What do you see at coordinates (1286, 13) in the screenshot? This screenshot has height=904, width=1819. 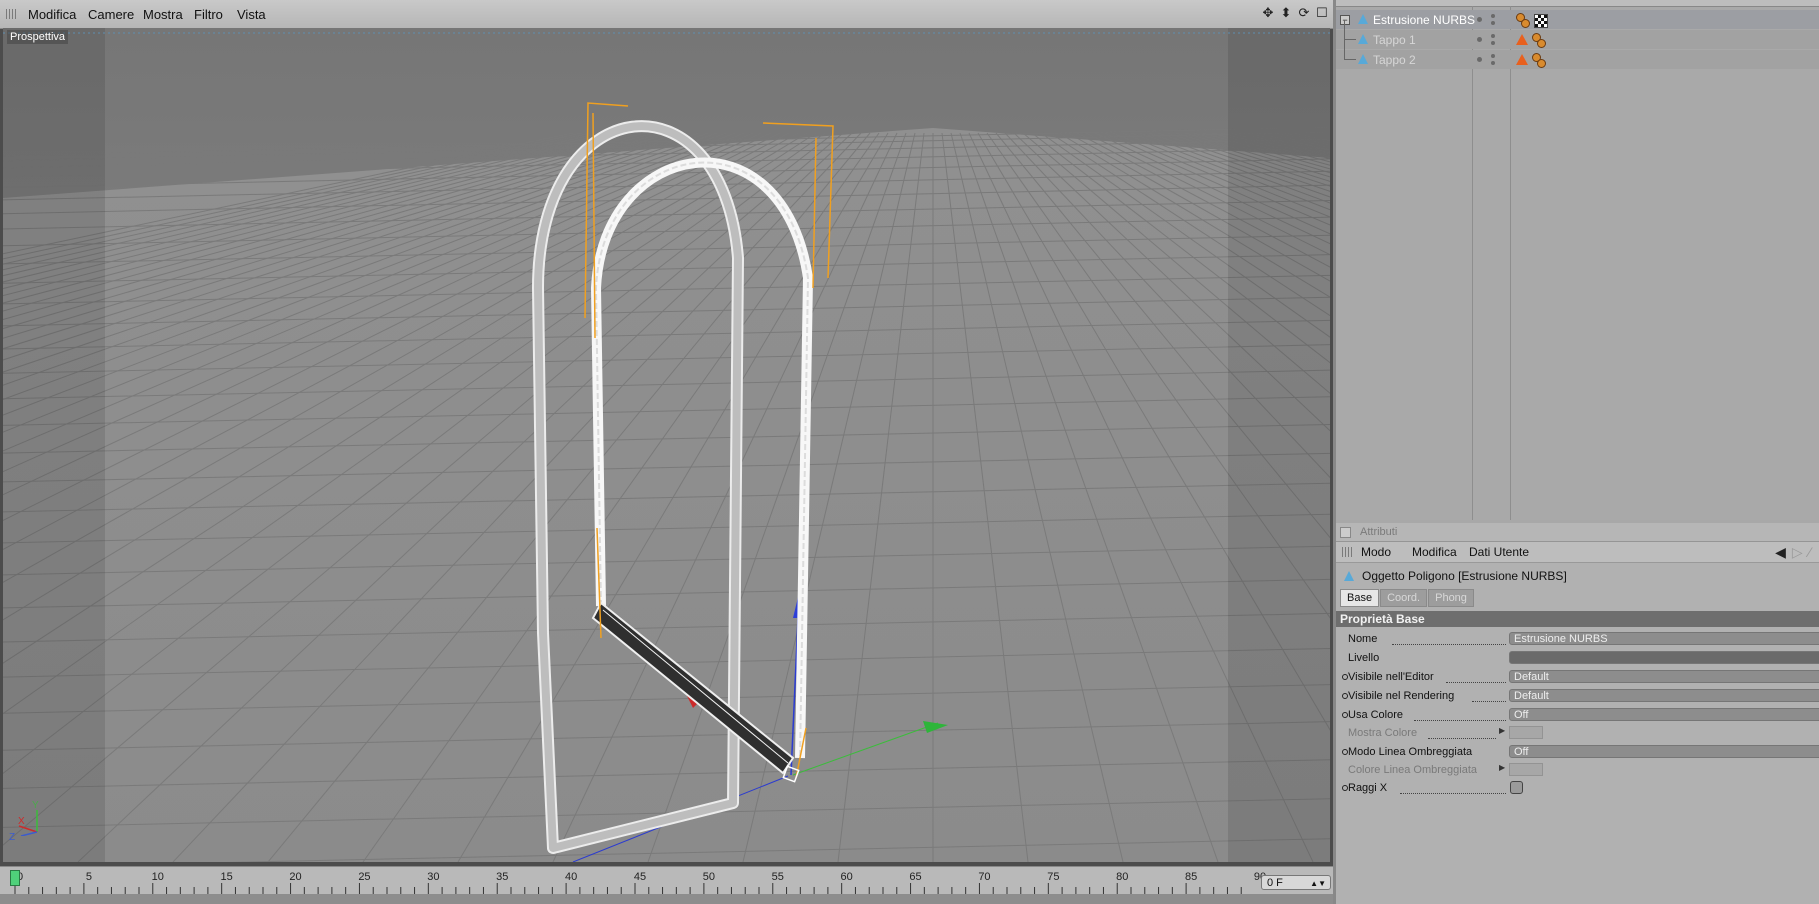 I see `dolly-view-icon: ⬍` at bounding box center [1286, 13].